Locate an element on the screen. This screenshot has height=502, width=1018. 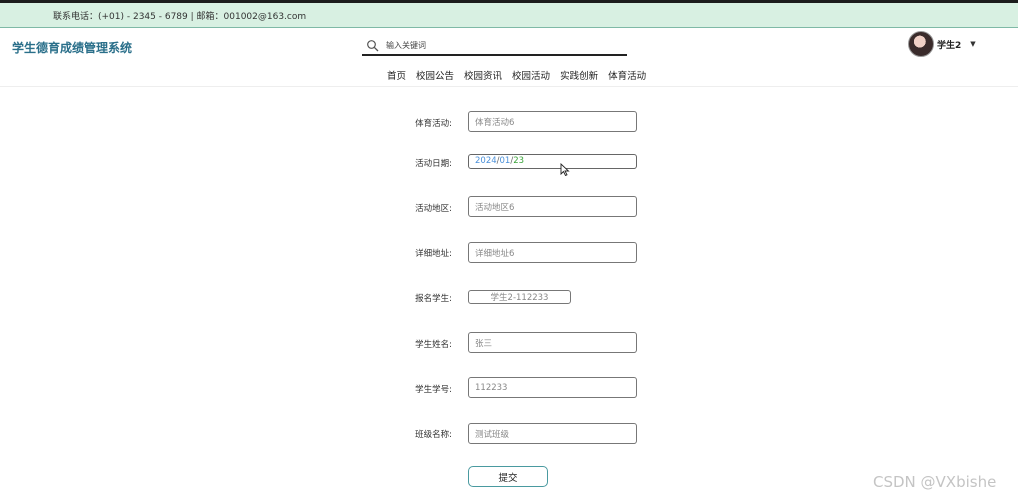
mouse-cursor-icon is located at coordinates (565, 169).